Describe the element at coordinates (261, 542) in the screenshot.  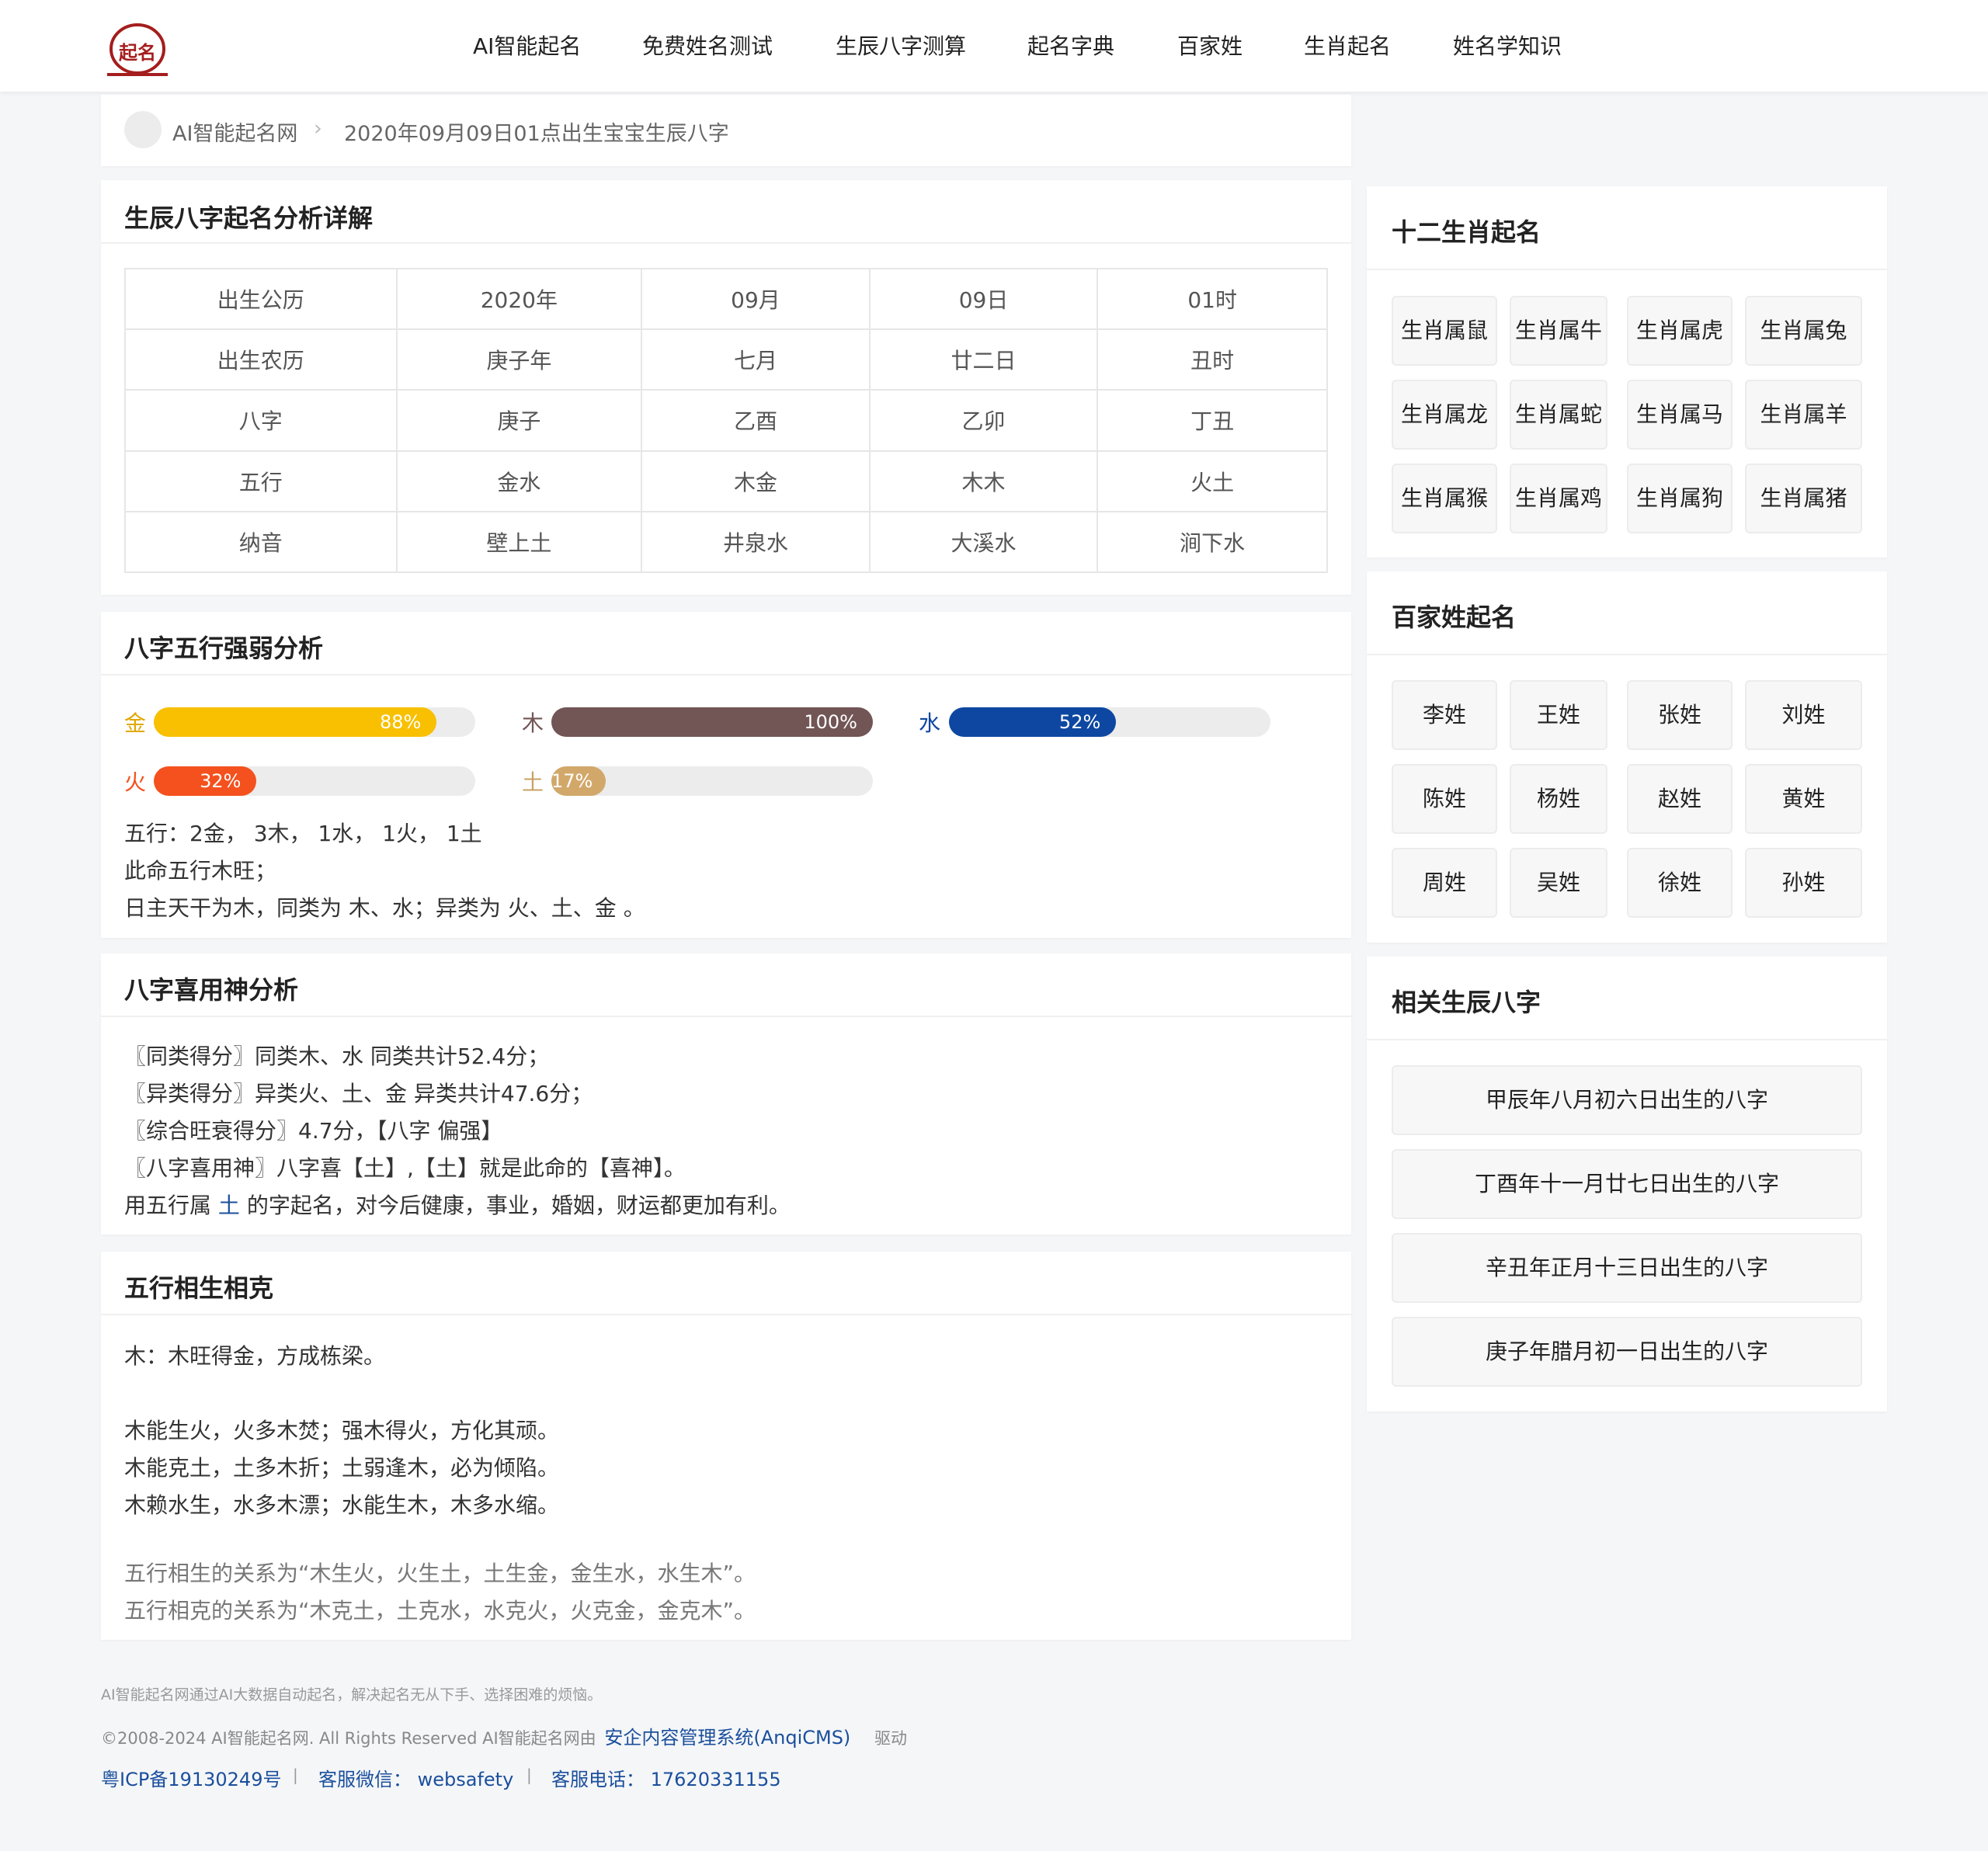
I see `table-cell: 纳音` at that location.